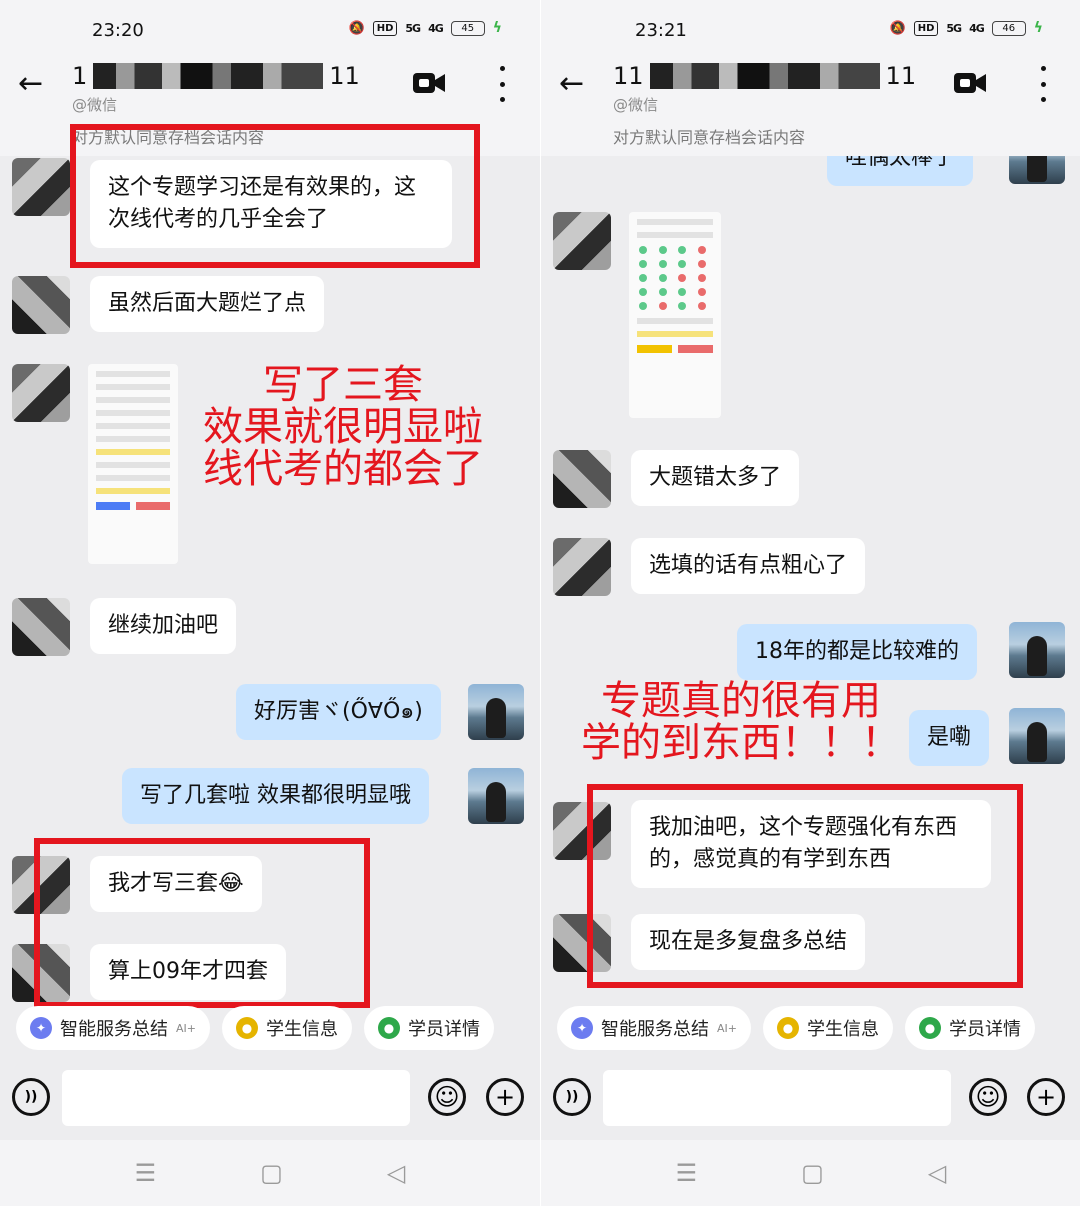 The width and height of the screenshot is (1080, 1206). Describe the element at coordinates (748, 566) in the screenshot. I see `message-bubble: 选填的话有点粗心了` at that location.